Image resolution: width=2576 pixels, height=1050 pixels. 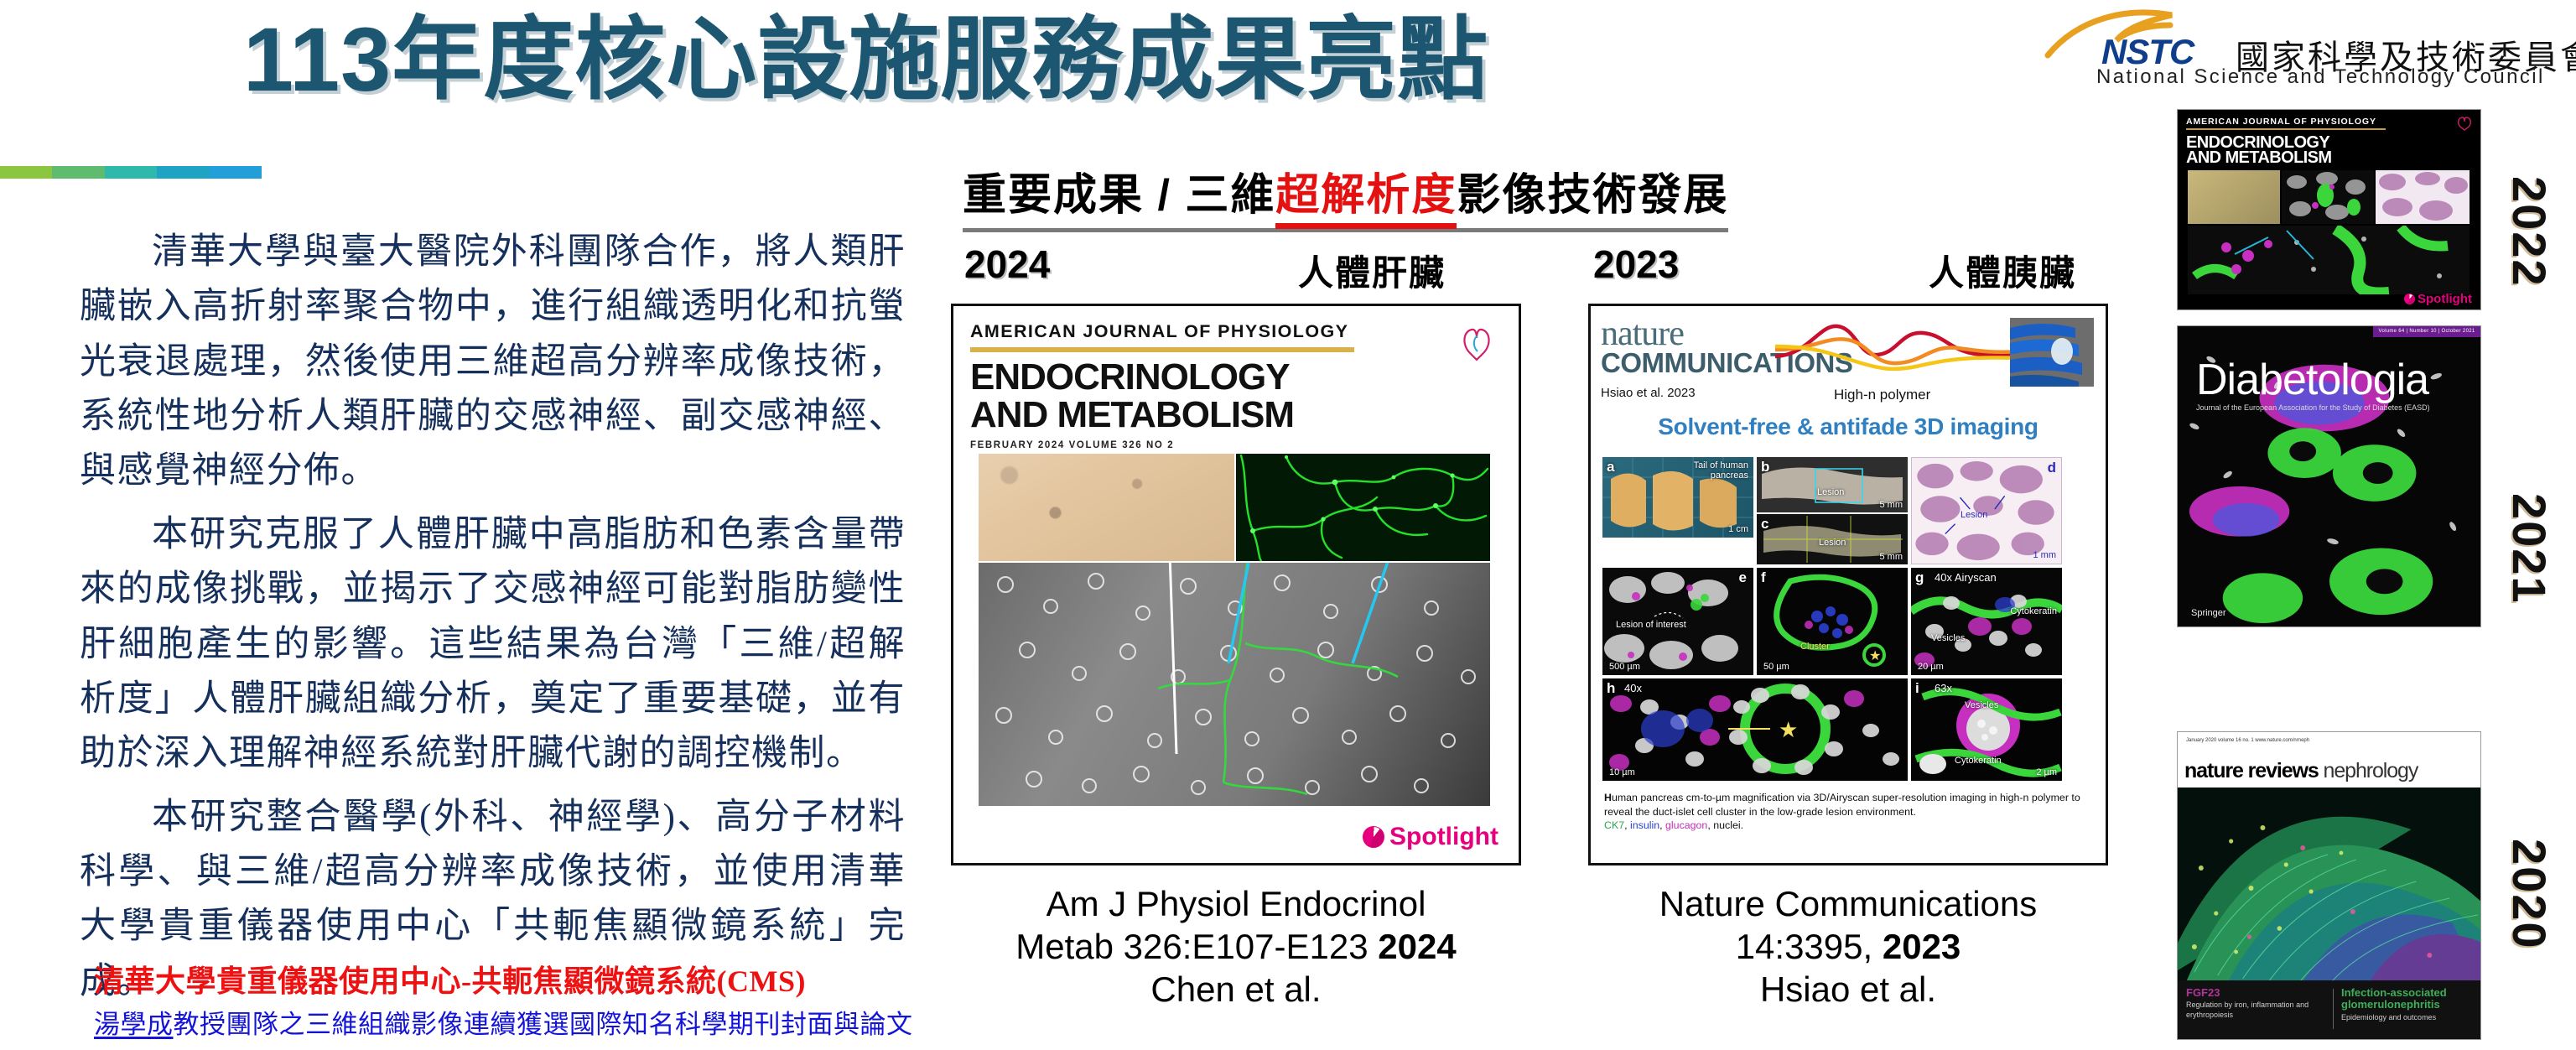 I want to click on natcomm-panel-c-tag: c, so click(x=1765, y=524).